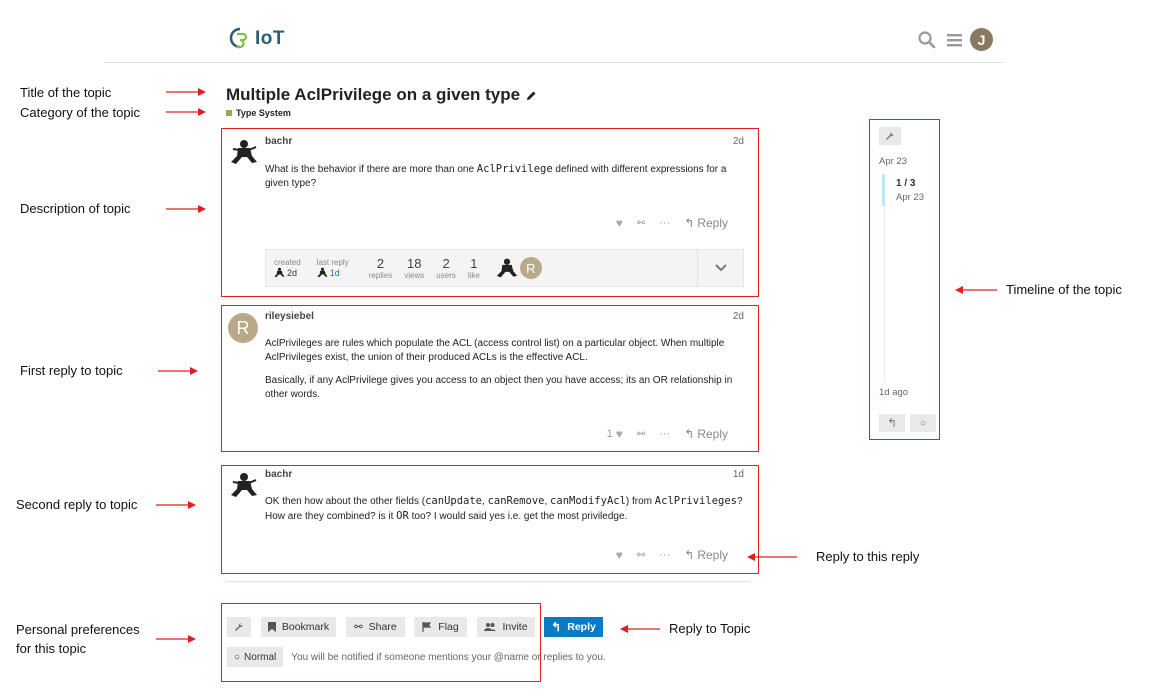 This screenshot has height=694, width=1153. What do you see at coordinates (358, 627) in the screenshot?
I see `link-icon: ⚯` at bounding box center [358, 627].